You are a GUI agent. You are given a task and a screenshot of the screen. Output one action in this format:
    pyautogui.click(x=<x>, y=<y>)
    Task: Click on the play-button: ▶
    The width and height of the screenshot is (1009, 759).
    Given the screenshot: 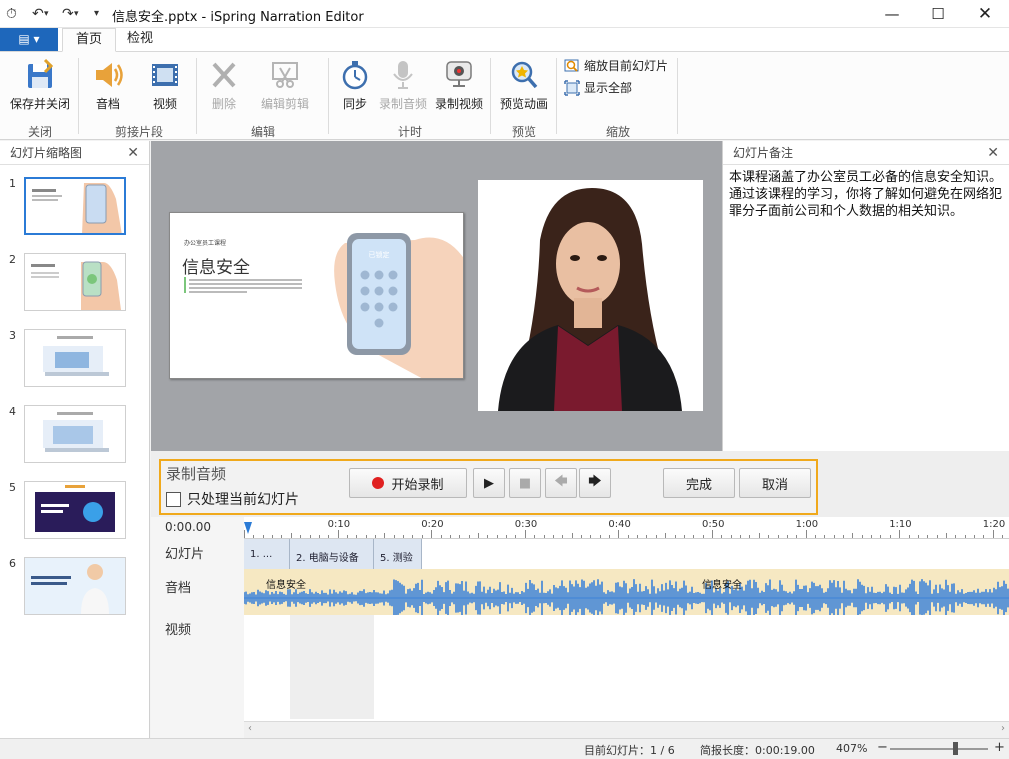 What is the action you would take?
    pyautogui.click(x=489, y=483)
    